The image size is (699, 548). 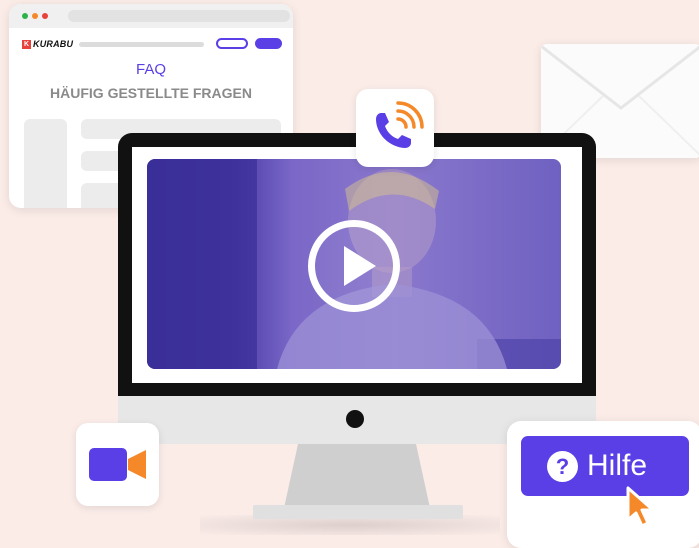 I want to click on video-camera-icon, so click(x=117, y=464).